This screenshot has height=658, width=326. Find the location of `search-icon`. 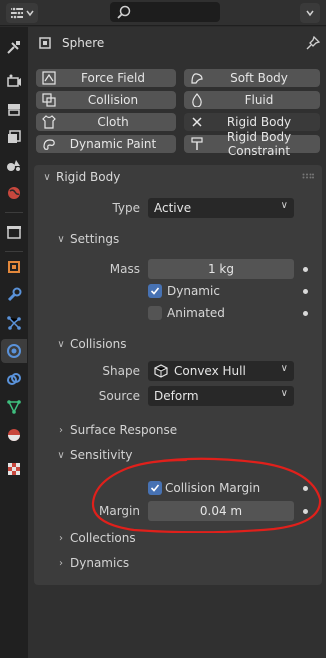

search-icon is located at coordinates (124, 12).